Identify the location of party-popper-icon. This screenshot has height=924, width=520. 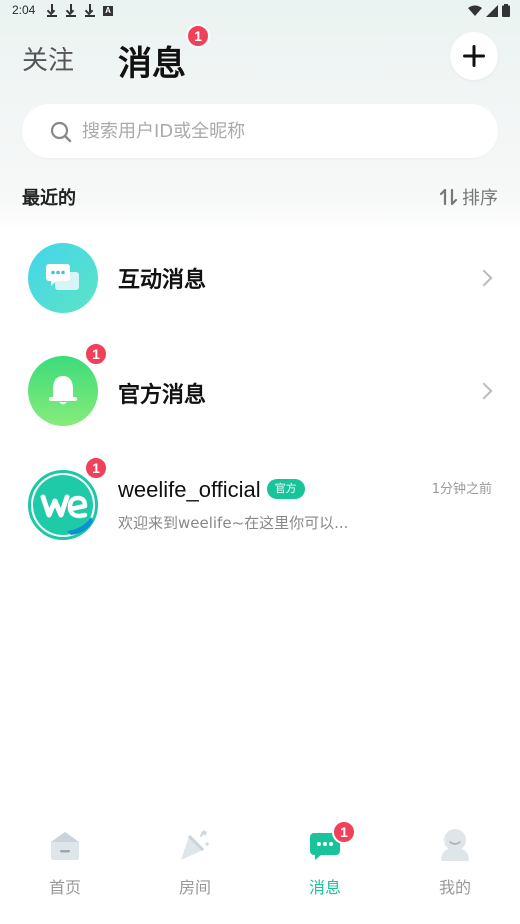
(195, 844).